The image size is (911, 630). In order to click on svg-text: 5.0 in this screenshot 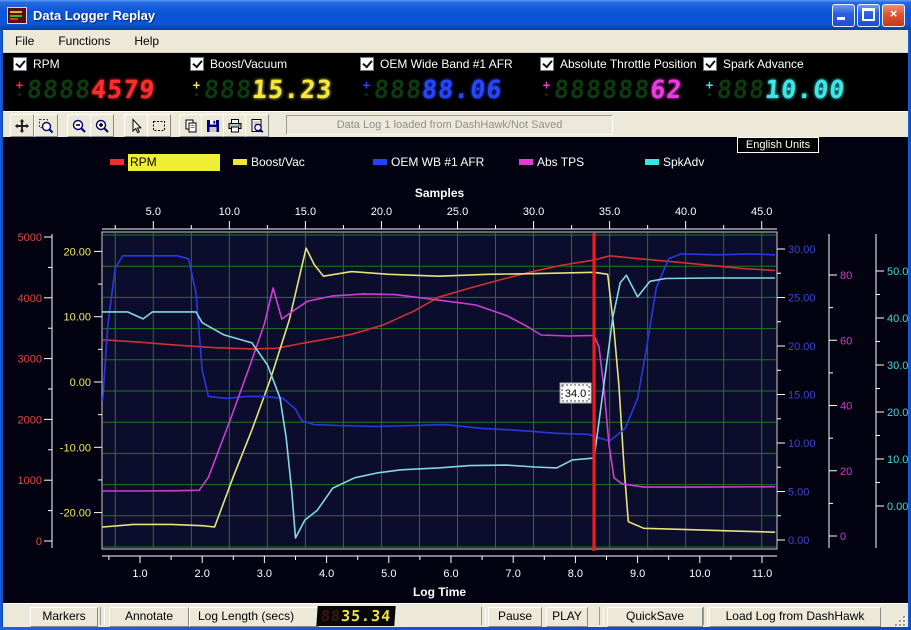, I will do `click(153, 212)`.